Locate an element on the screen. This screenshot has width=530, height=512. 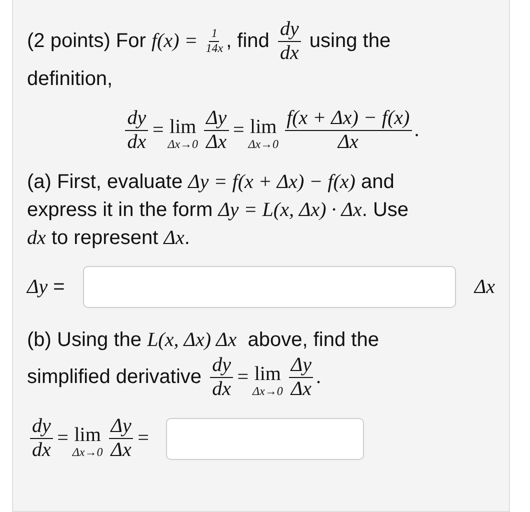
question-text: (a) First, evaluate is located at coordinates (105, 182).